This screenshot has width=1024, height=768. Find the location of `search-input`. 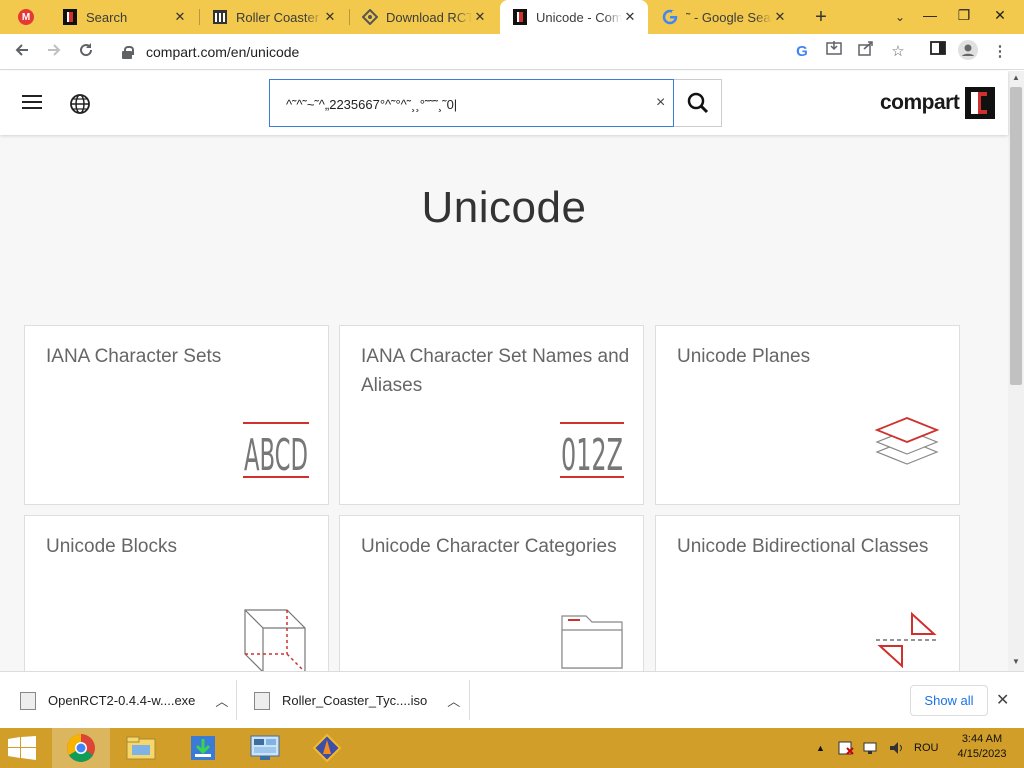

search-input is located at coordinates (466, 104).